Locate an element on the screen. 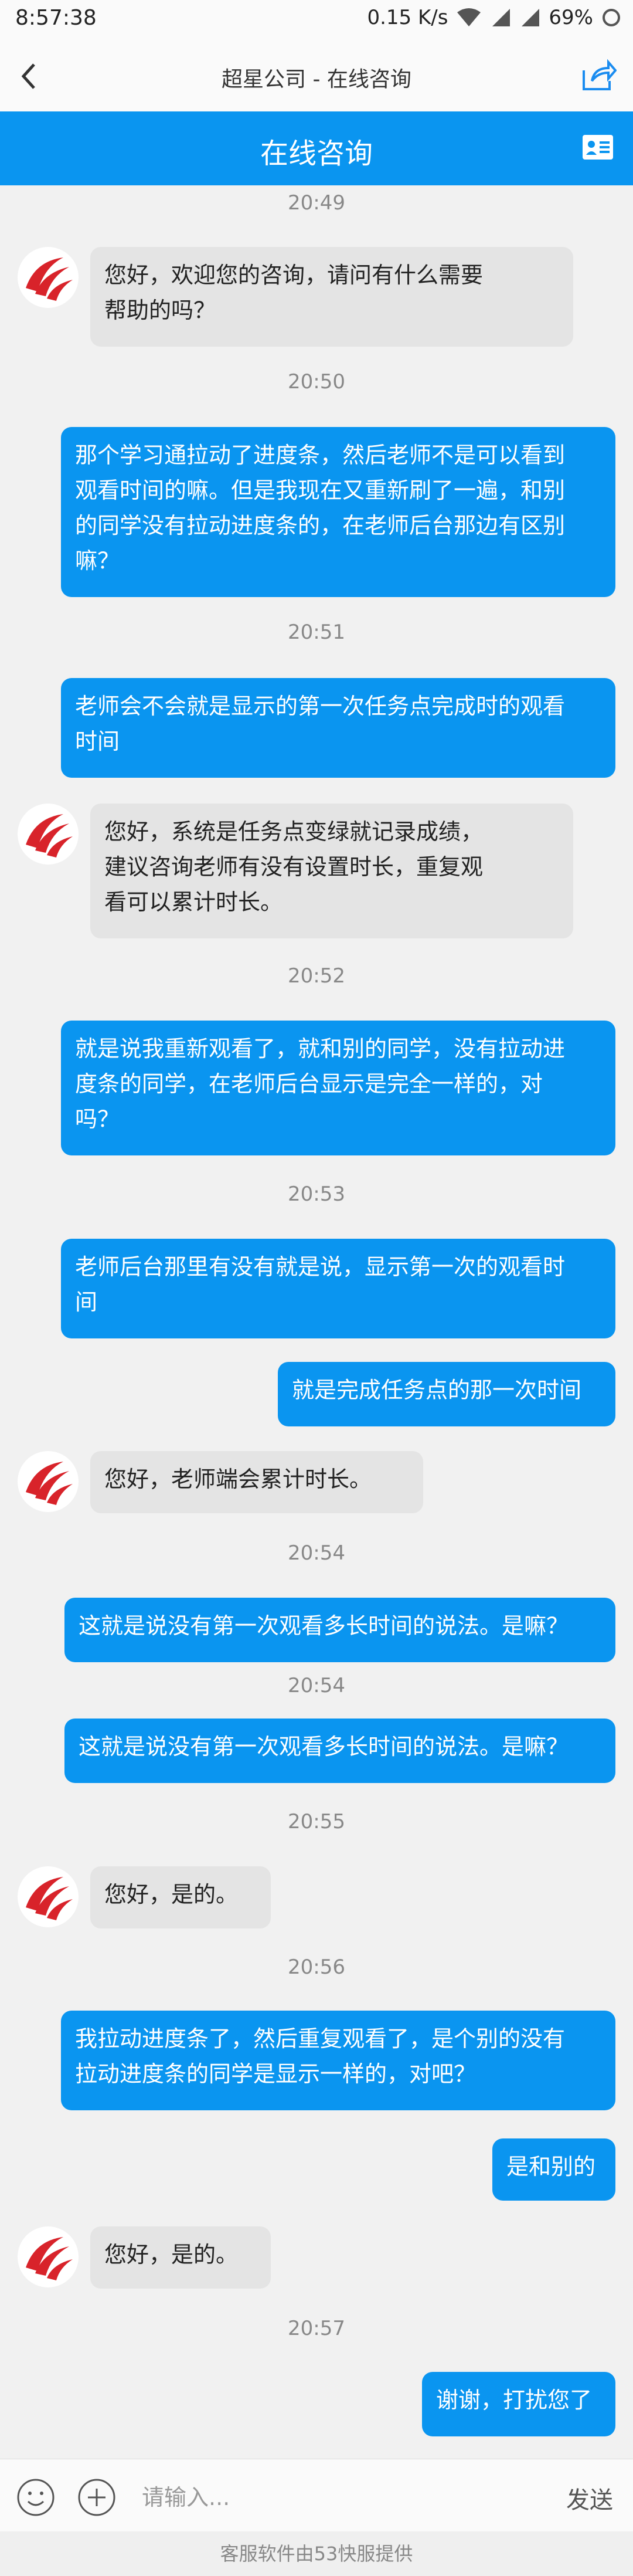 This screenshot has height=2576, width=633. plus-icon is located at coordinates (97, 2498).